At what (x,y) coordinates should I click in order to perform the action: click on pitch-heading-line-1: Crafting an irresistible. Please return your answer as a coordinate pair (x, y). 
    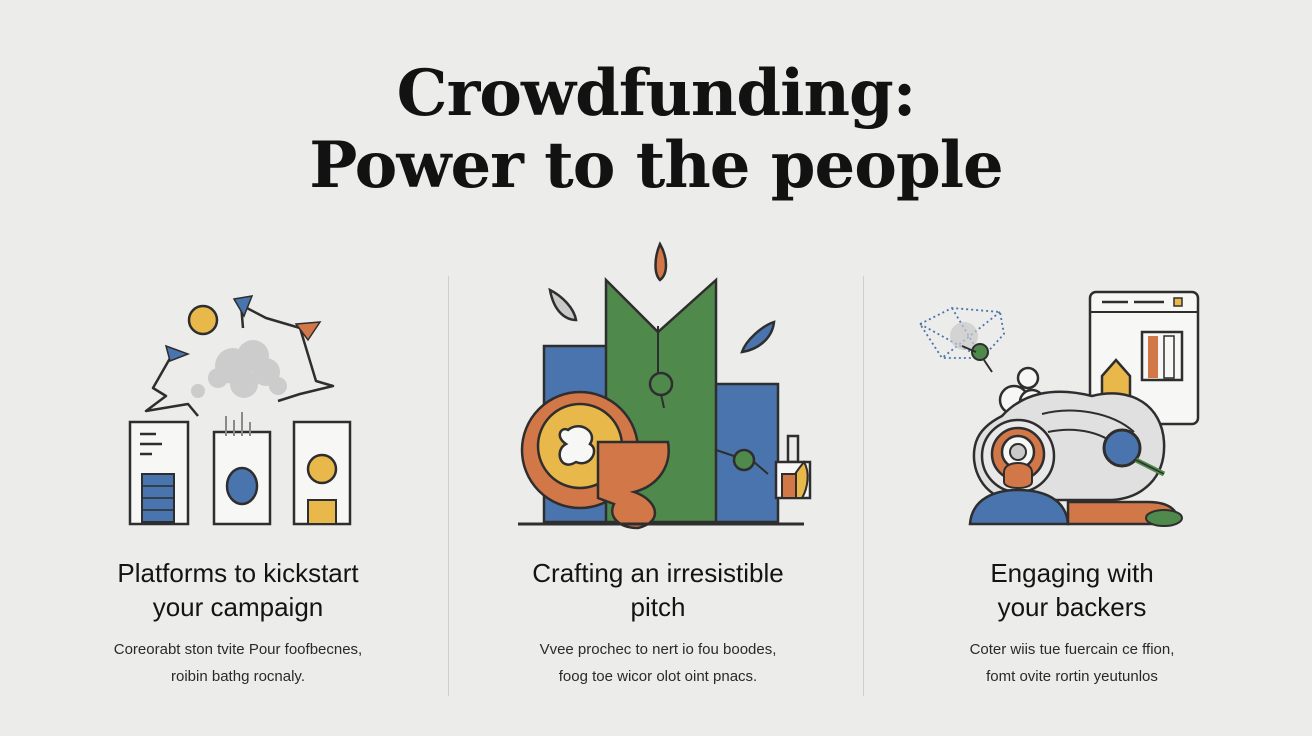
    Looking at the image, I should click on (658, 573).